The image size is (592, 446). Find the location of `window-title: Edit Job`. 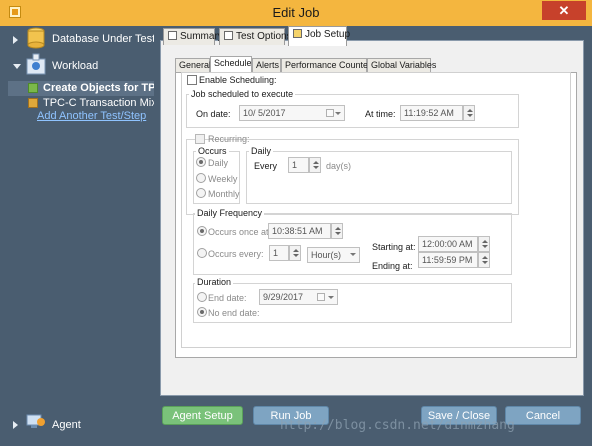

window-title: Edit Job is located at coordinates (296, 12).